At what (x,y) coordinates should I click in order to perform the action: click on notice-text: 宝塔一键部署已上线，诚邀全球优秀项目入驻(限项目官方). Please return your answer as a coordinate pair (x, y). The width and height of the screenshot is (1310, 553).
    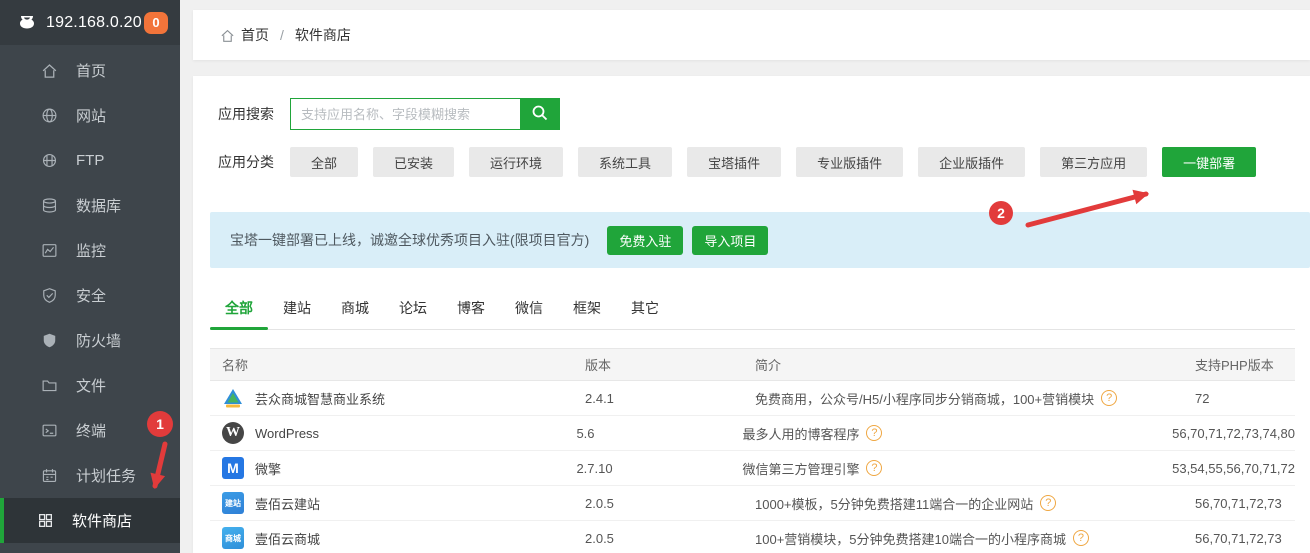
    Looking at the image, I should click on (410, 240).